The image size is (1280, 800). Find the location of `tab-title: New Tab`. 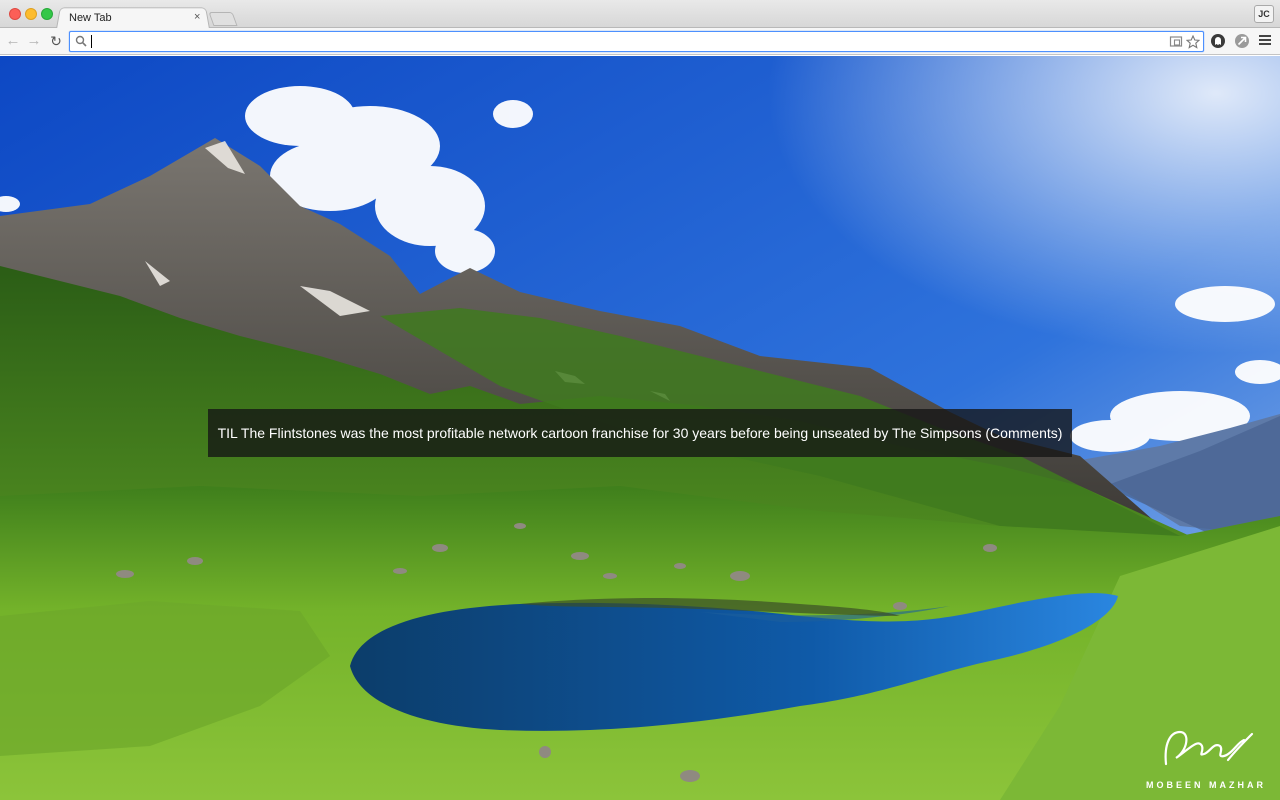

tab-title: New Tab is located at coordinates (90, 18).